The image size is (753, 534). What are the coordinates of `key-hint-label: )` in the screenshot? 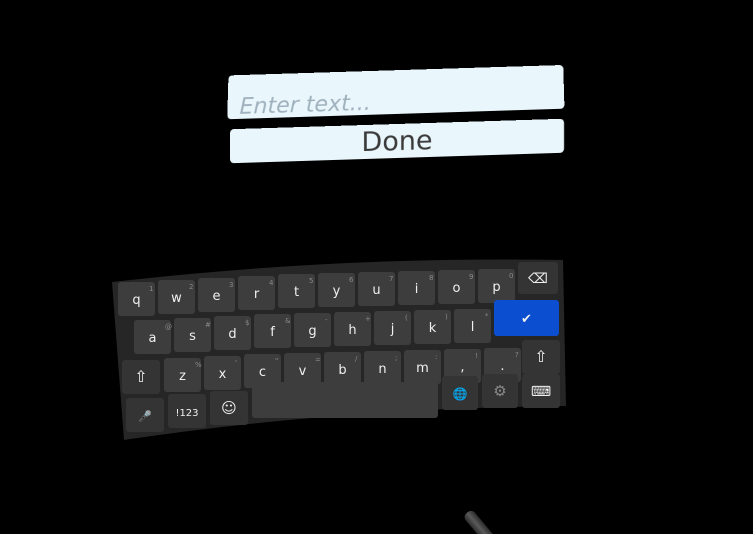 It's located at (446, 317).